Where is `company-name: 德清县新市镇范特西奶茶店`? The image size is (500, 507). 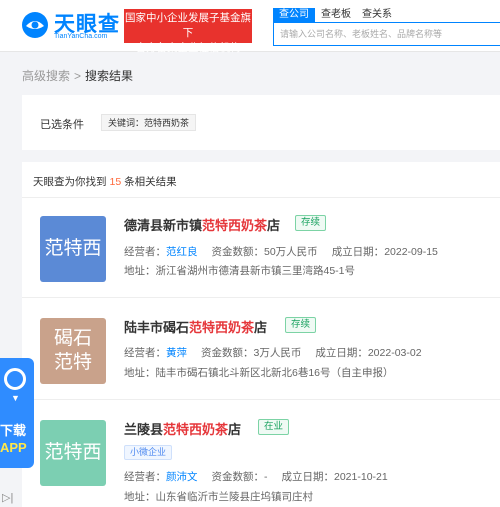 company-name: 德清县新市镇范特西奶茶店 is located at coordinates (202, 224).